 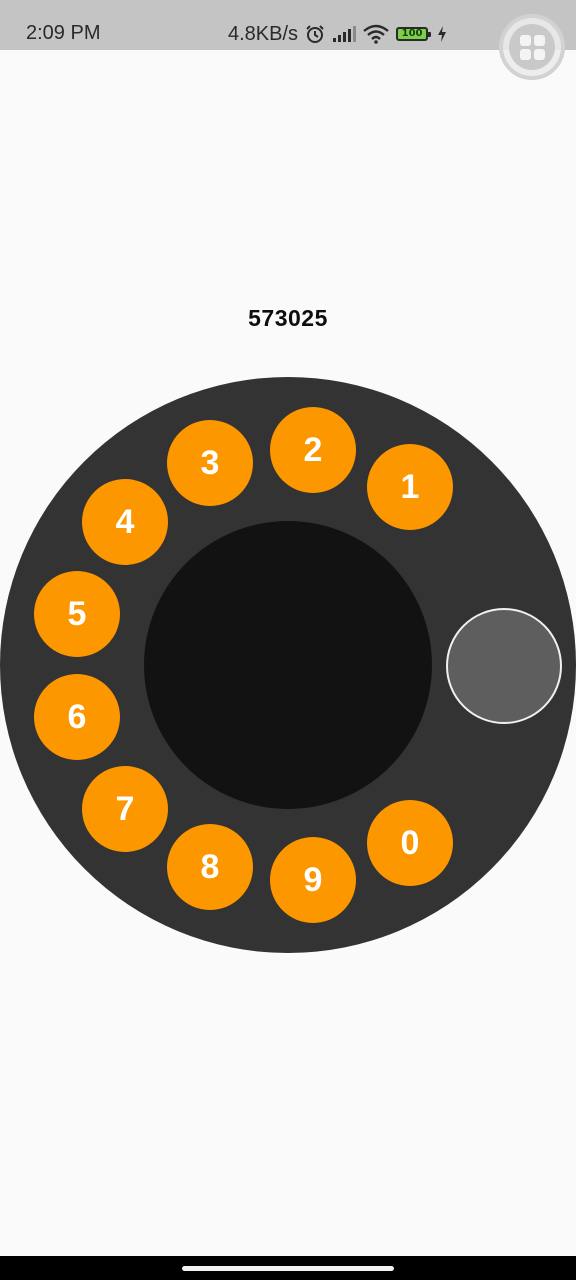 I want to click on dial-digit-2: 2, so click(x=313, y=450).